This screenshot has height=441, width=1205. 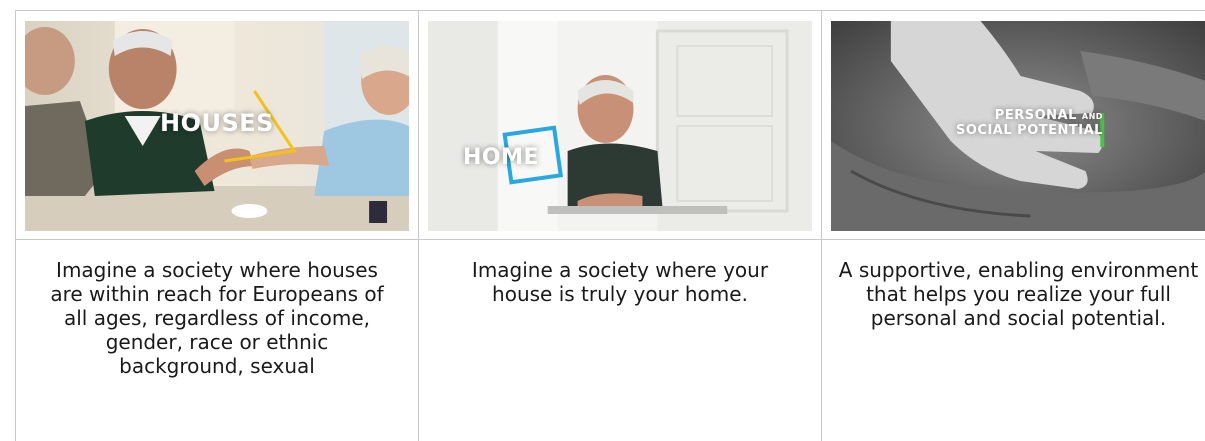 I want to click on houses-label: HOUSES, so click(x=217, y=123).